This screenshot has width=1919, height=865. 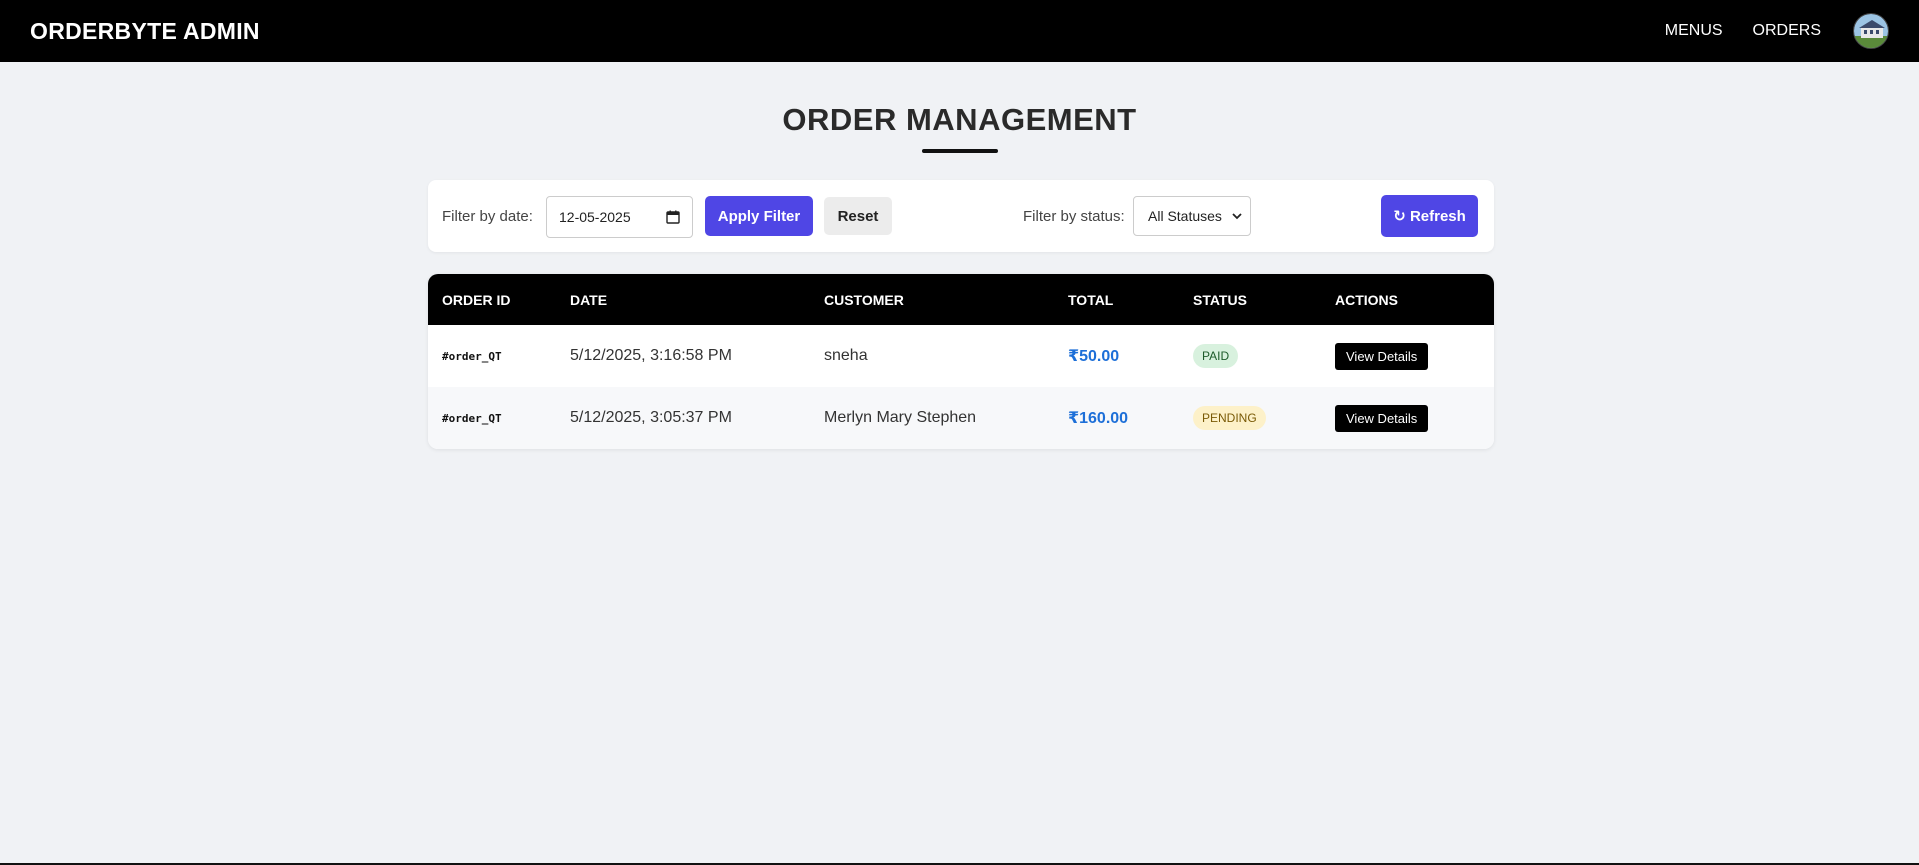 I want to click on order-total: ₹160.00, so click(x=1098, y=418).